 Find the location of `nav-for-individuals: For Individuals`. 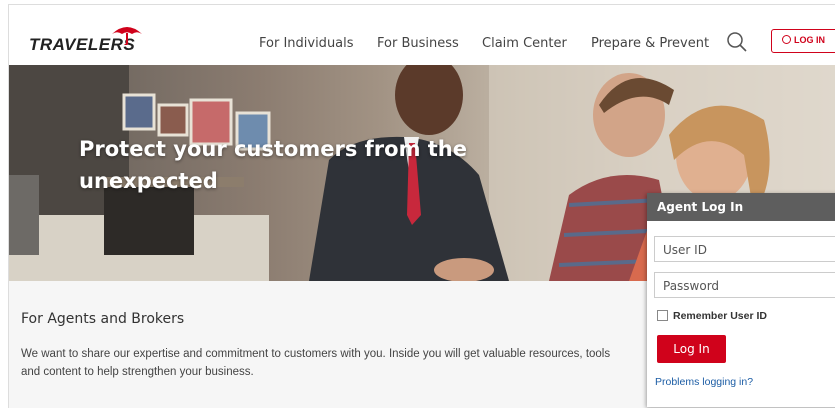

nav-for-individuals: For Individuals is located at coordinates (306, 43).